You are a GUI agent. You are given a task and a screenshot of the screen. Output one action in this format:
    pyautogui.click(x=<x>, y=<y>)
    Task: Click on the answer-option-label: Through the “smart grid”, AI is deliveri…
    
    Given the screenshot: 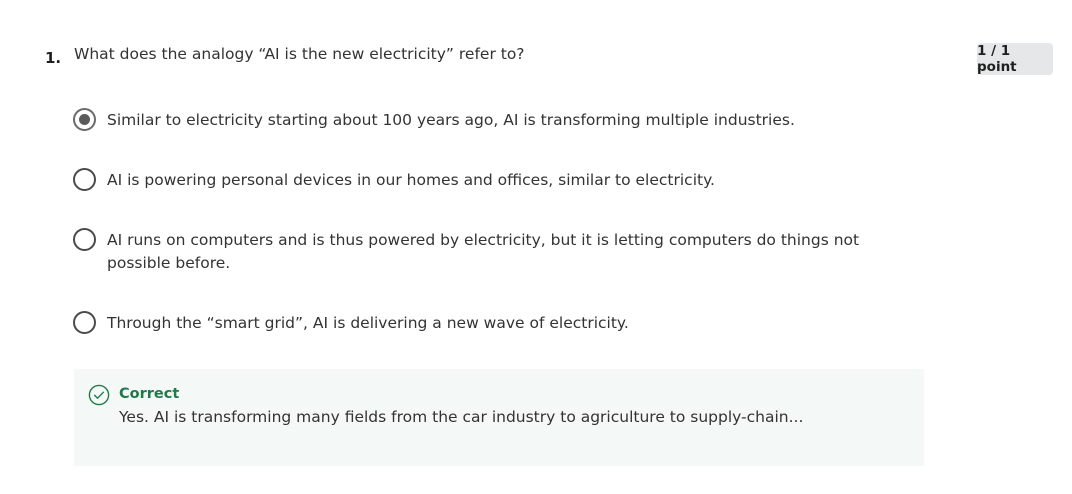 What is the action you would take?
    pyautogui.click(x=368, y=323)
    